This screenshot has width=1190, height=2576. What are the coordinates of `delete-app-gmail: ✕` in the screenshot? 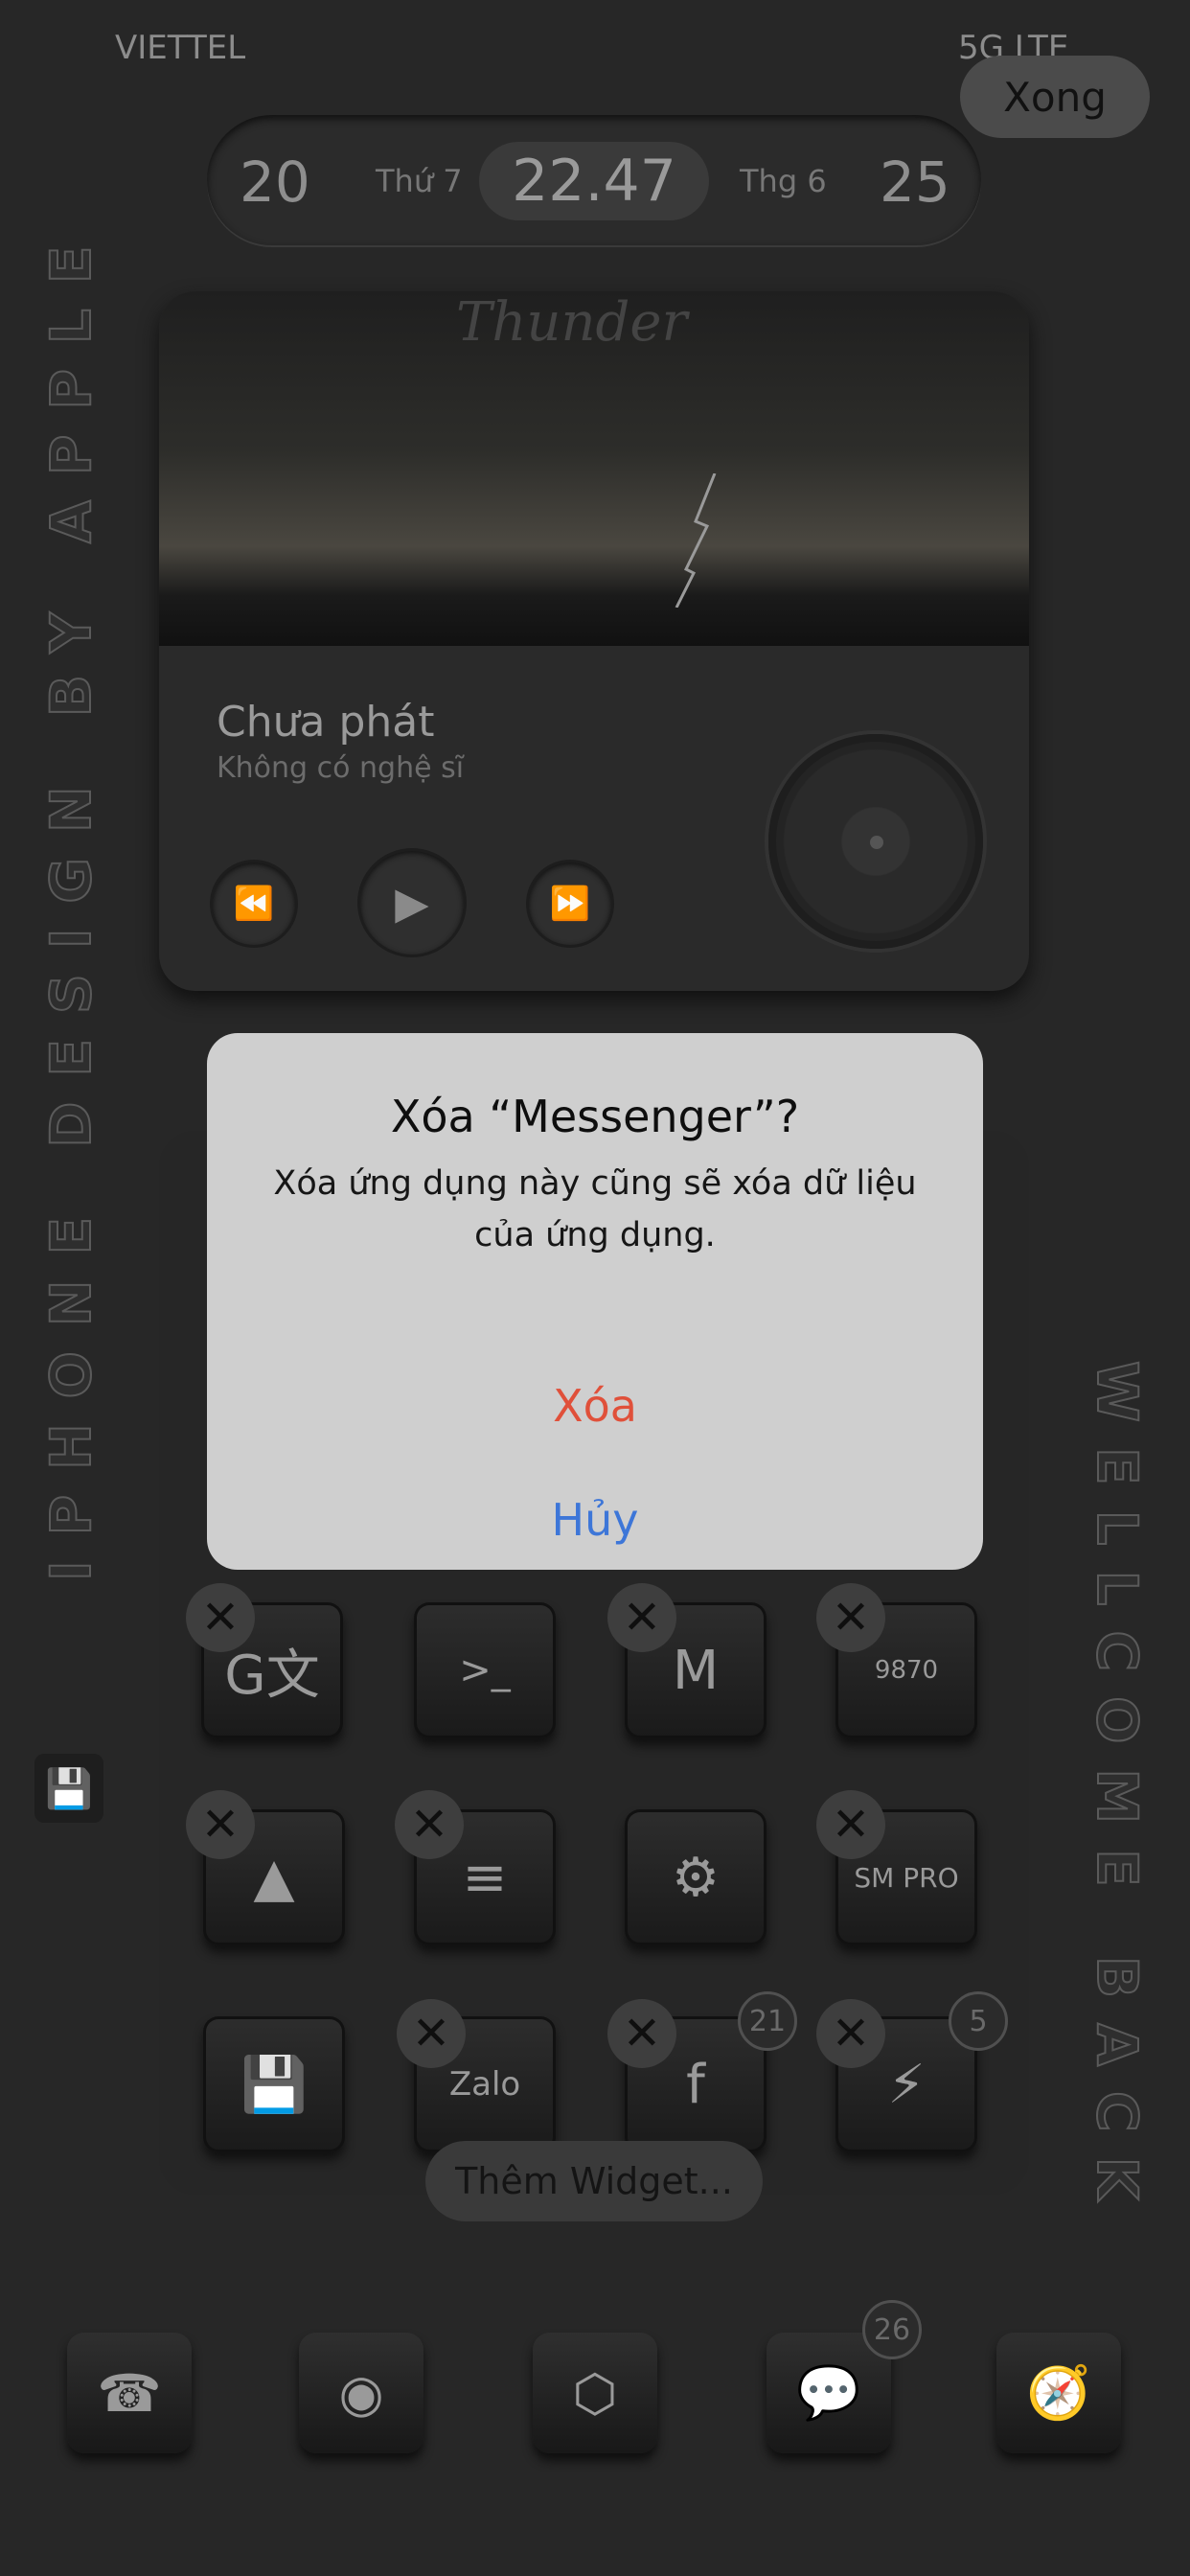 It's located at (641, 1617).